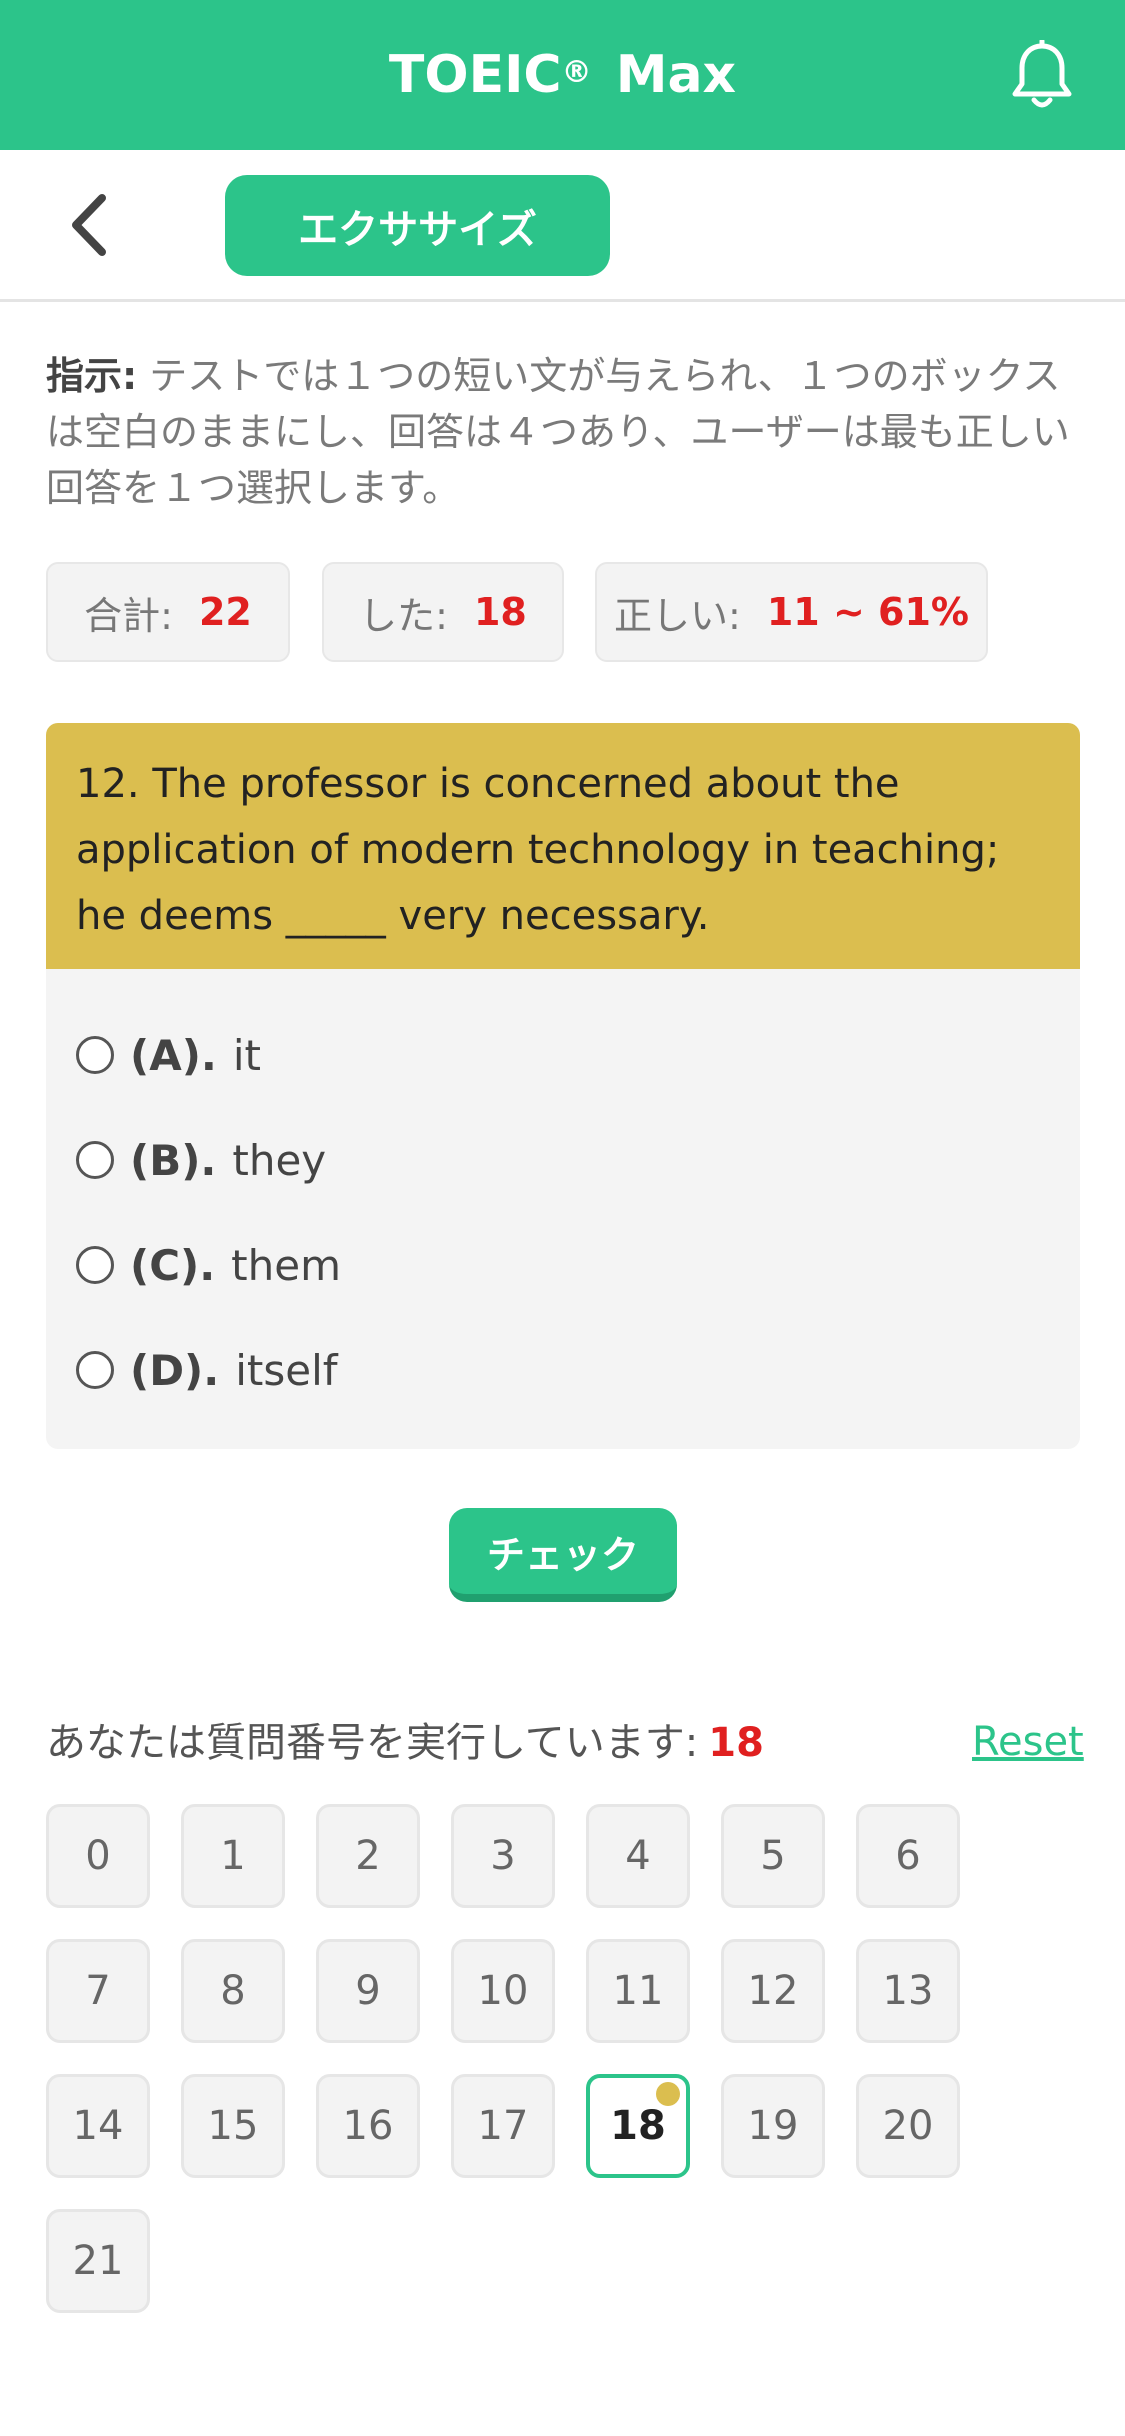  Describe the element at coordinates (503, 1856) in the screenshot. I see `question-number-button: 3` at that location.